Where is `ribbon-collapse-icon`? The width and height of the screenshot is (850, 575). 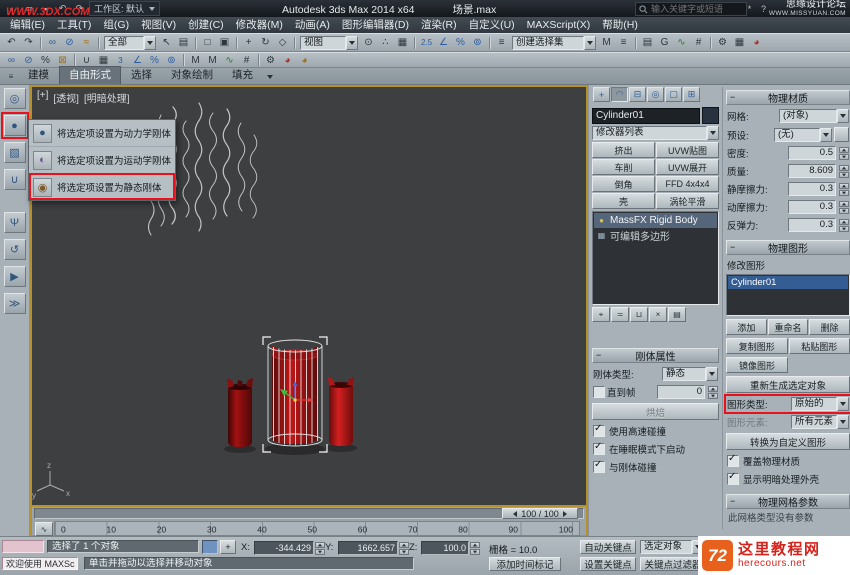 ribbon-collapse-icon is located at coordinates (270, 76).